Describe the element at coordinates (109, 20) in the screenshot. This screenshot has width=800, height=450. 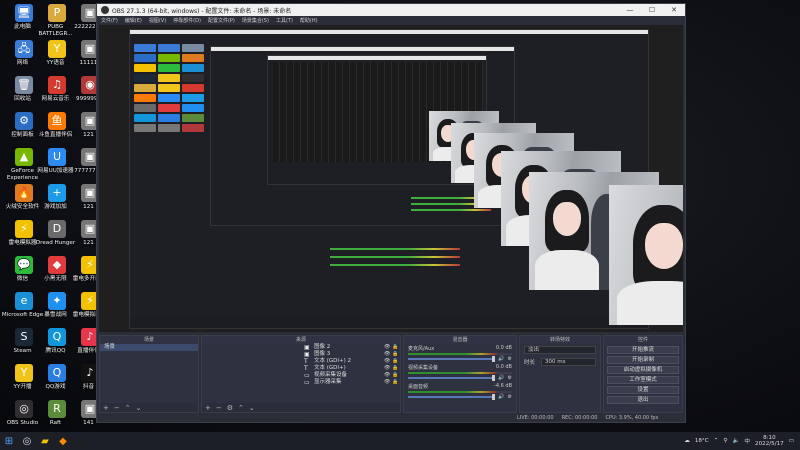
I see `menu-item: 文件(F)` at that location.